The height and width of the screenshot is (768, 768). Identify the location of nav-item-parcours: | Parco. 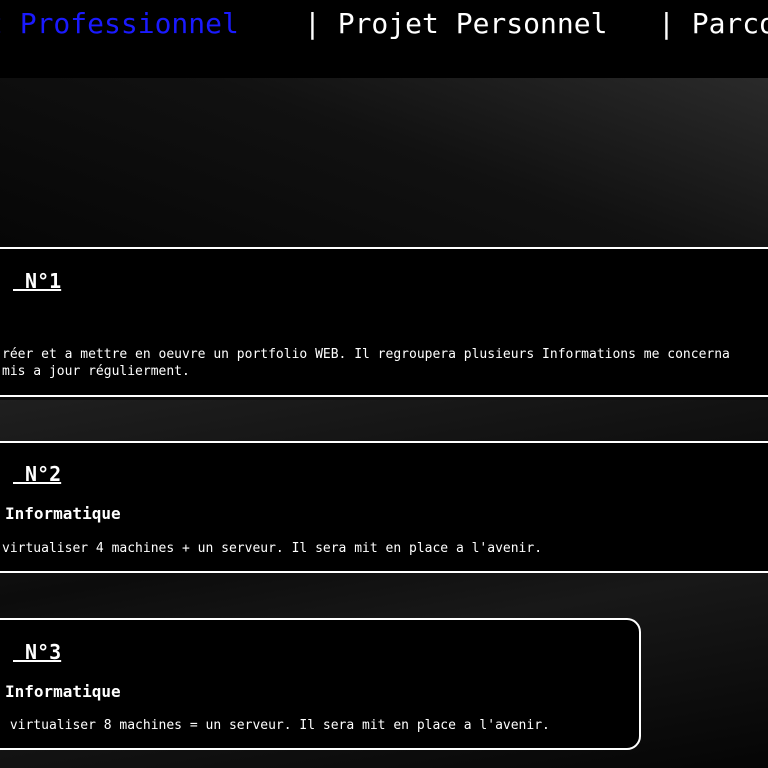
(713, 24).